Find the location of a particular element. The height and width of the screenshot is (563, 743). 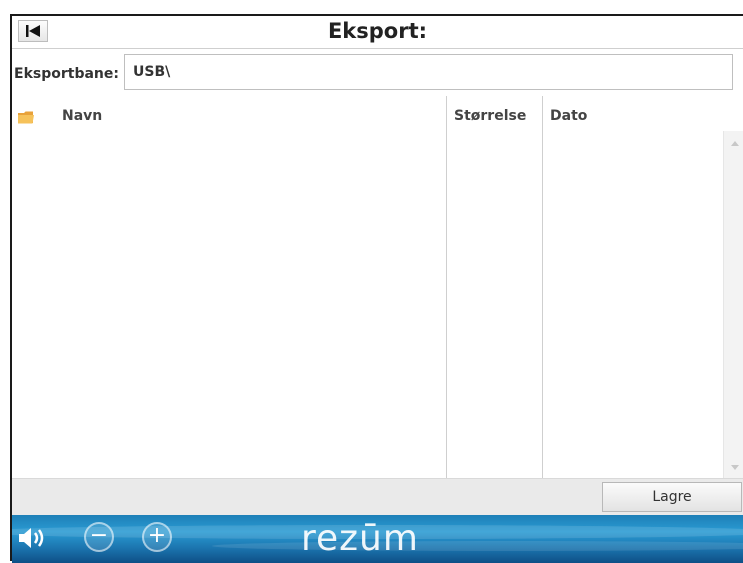

header: Eksport: is located at coordinates (377, 32).